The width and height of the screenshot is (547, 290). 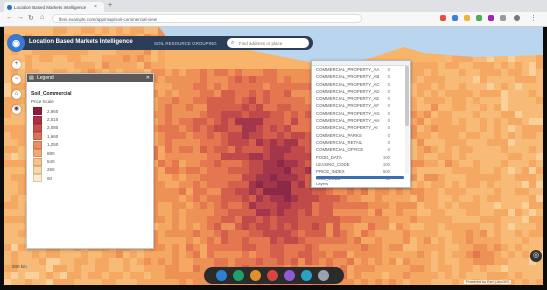 What do you see at coordinates (517, 18) in the screenshot?
I see `profile-avatar` at bounding box center [517, 18].